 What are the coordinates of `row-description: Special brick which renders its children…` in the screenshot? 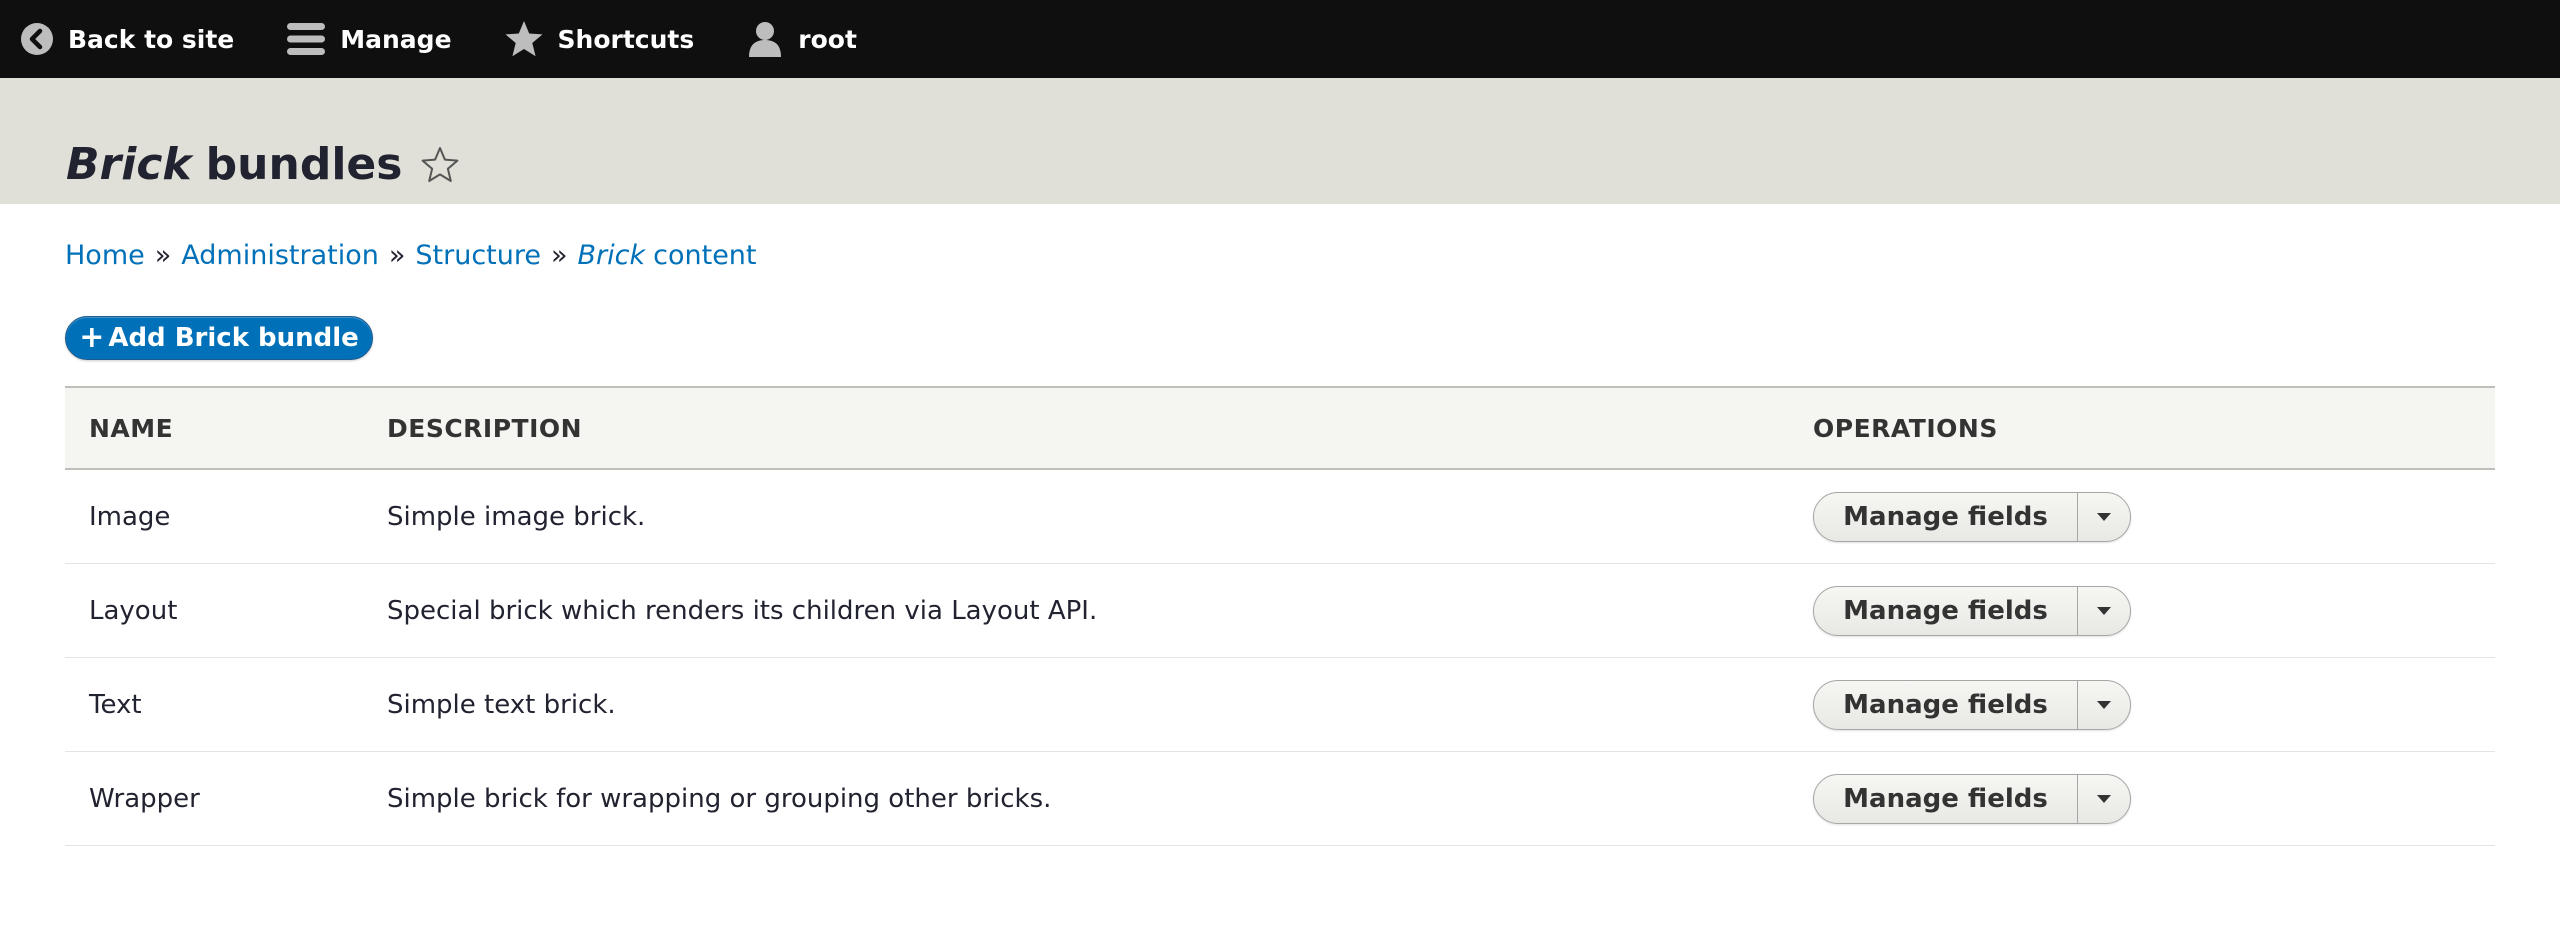 It's located at (742, 611).